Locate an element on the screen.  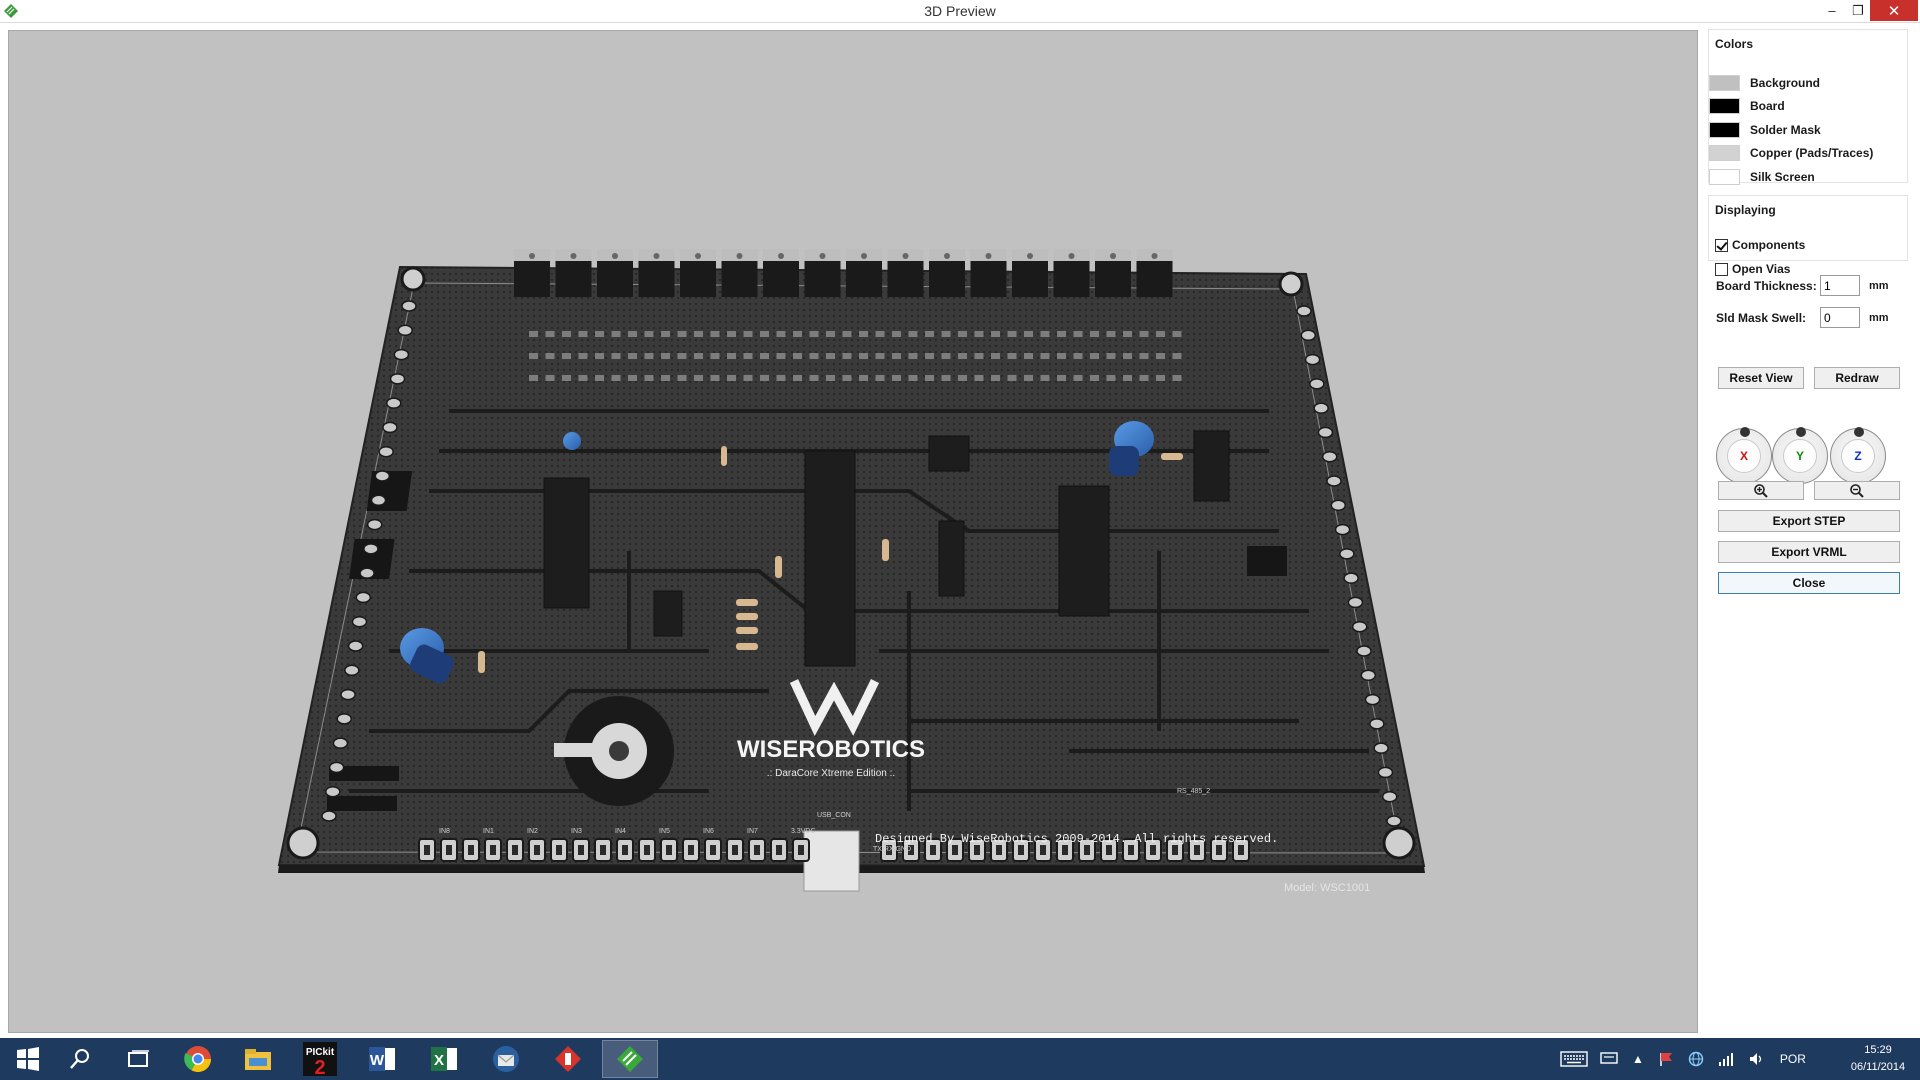
maximize-button: ❐ is located at coordinates (1858, 10).